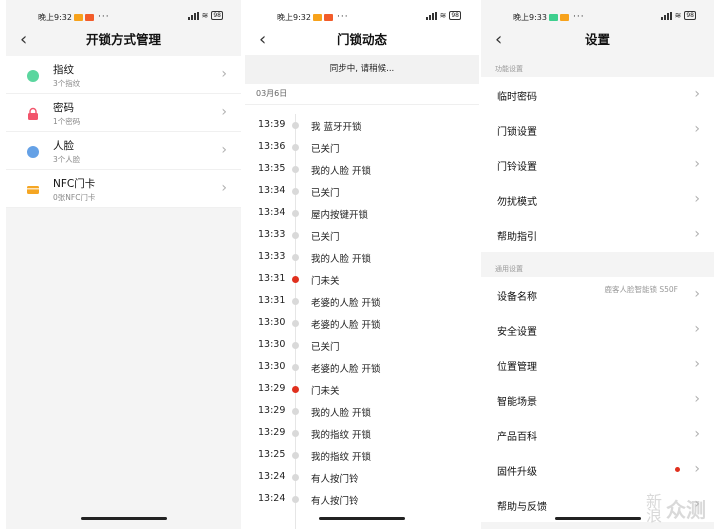 The width and height of the screenshot is (720, 529). I want to click on timeline-event: 13:24 有人按门铃, so click(362, 477).